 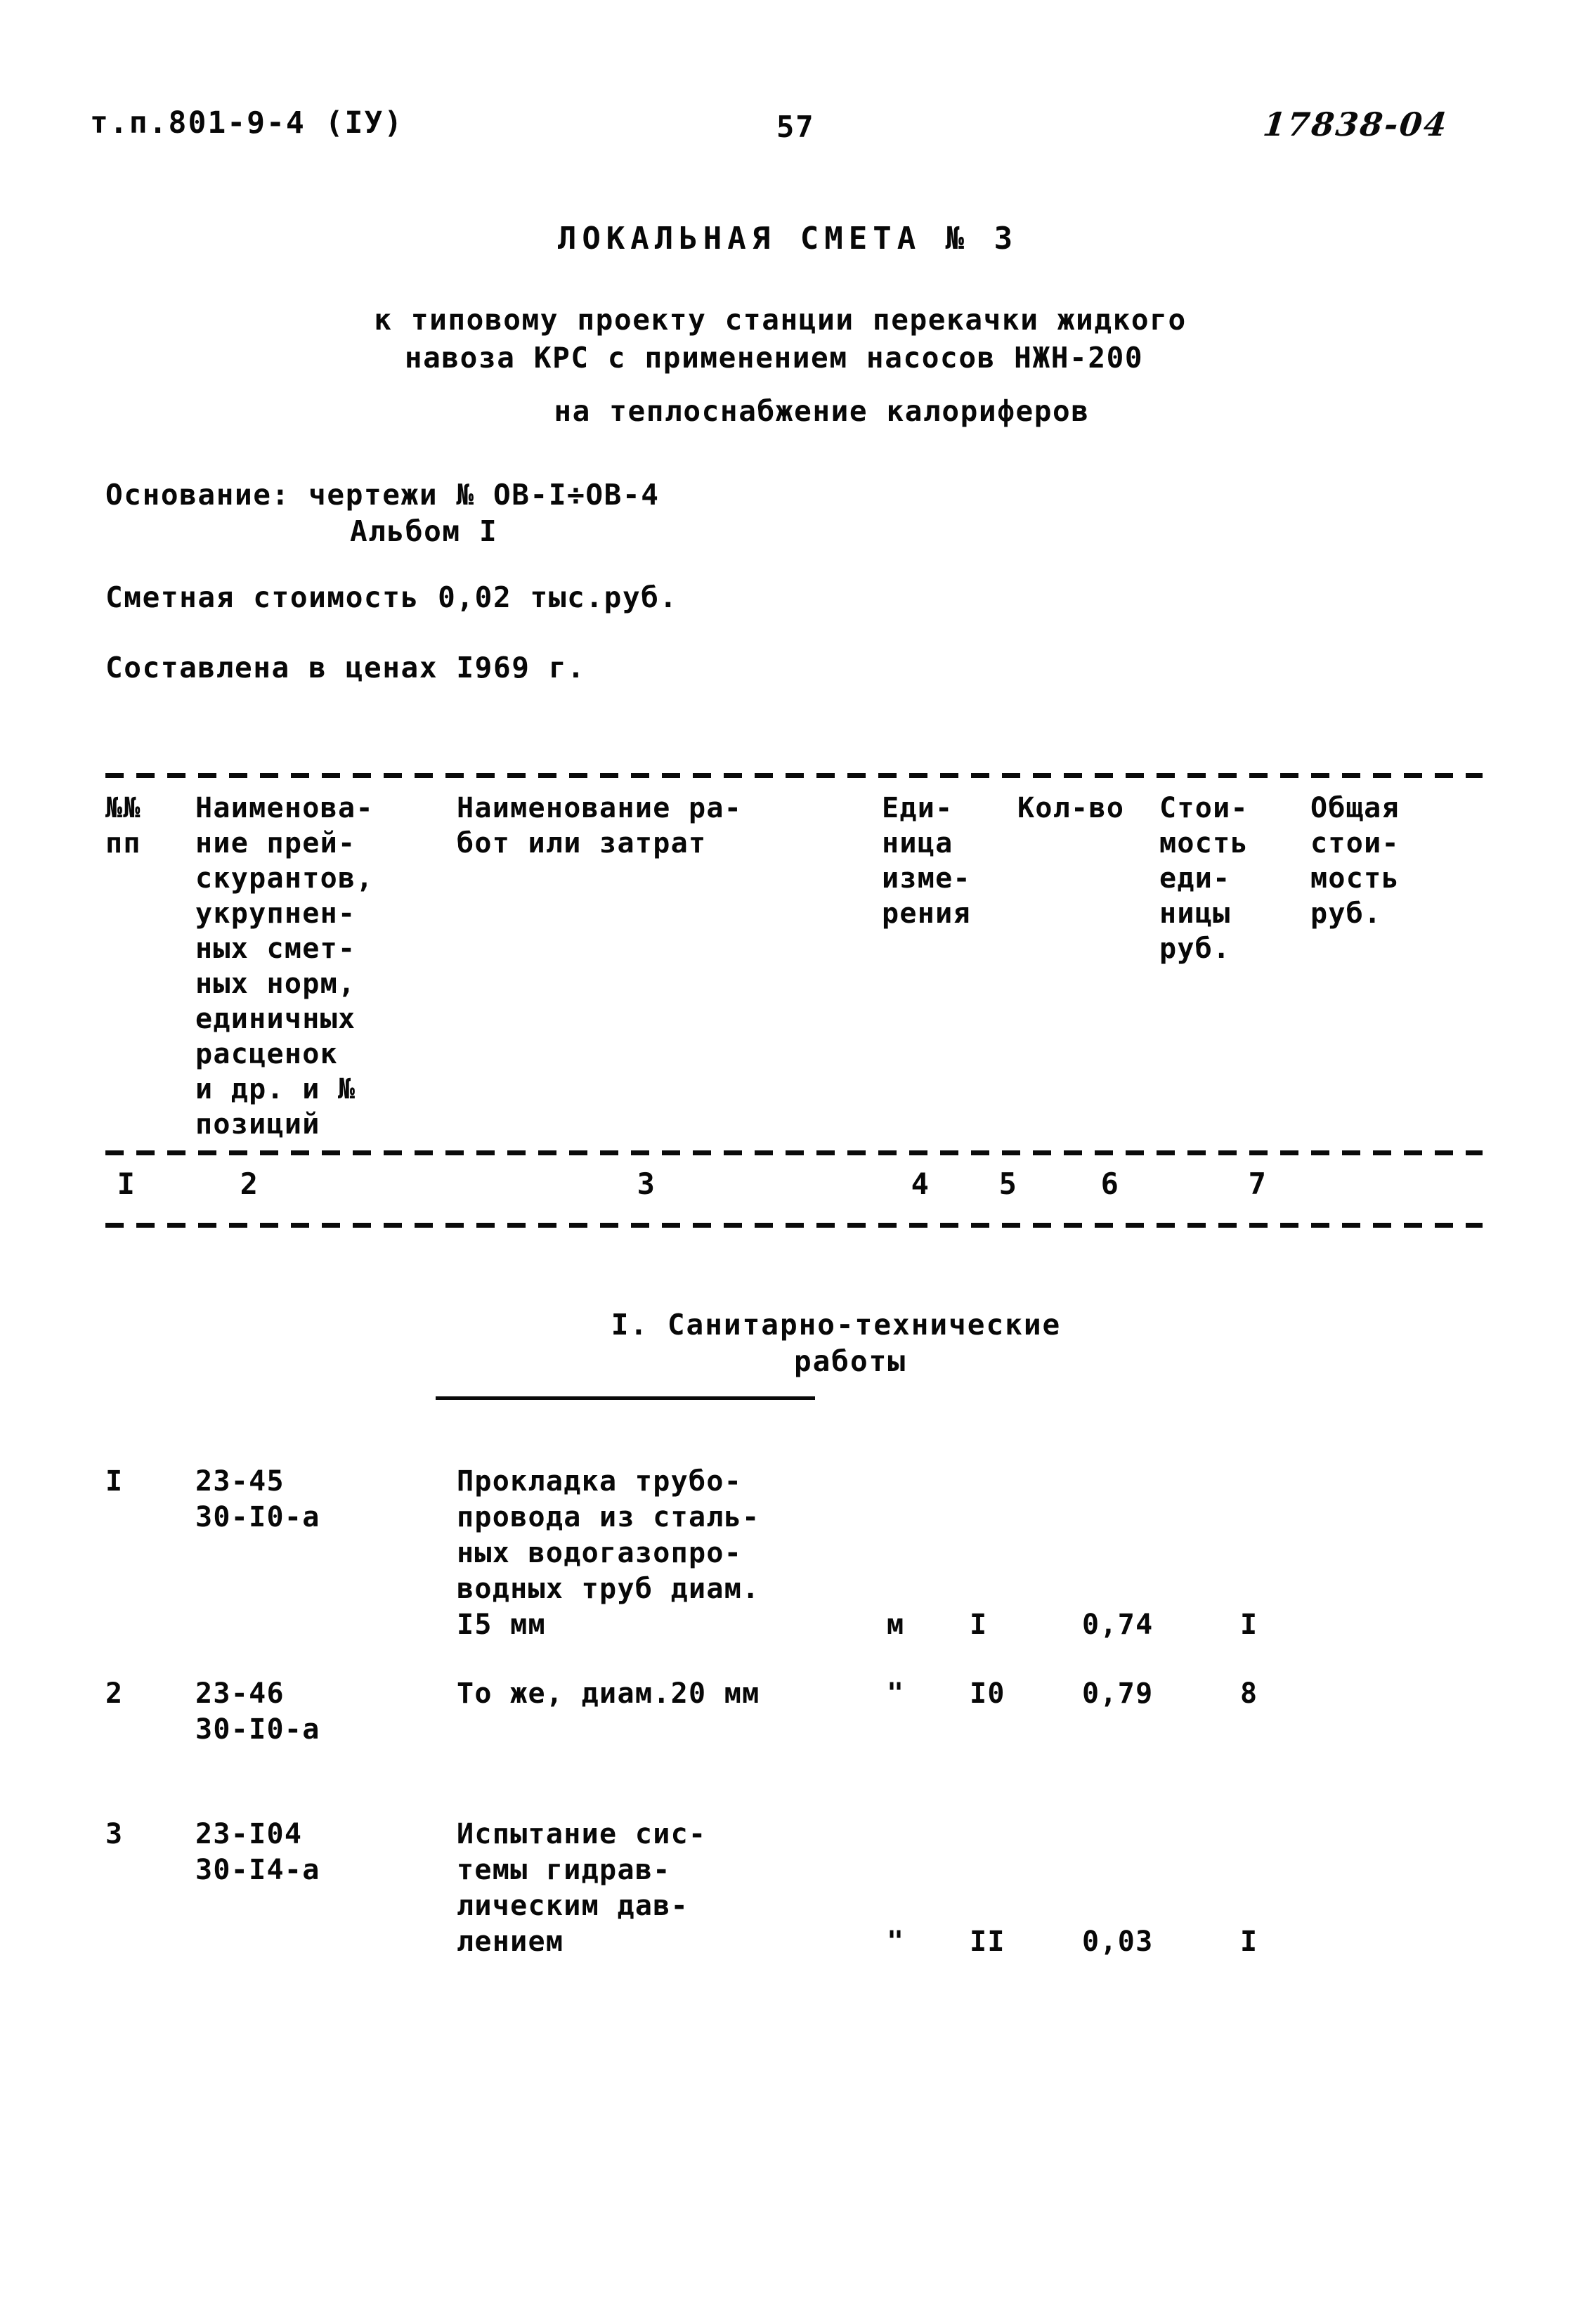 What do you see at coordinates (1118, 1942) in the screenshot?
I see `row-unit-price: 0,03` at bounding box center [1118, 1942].